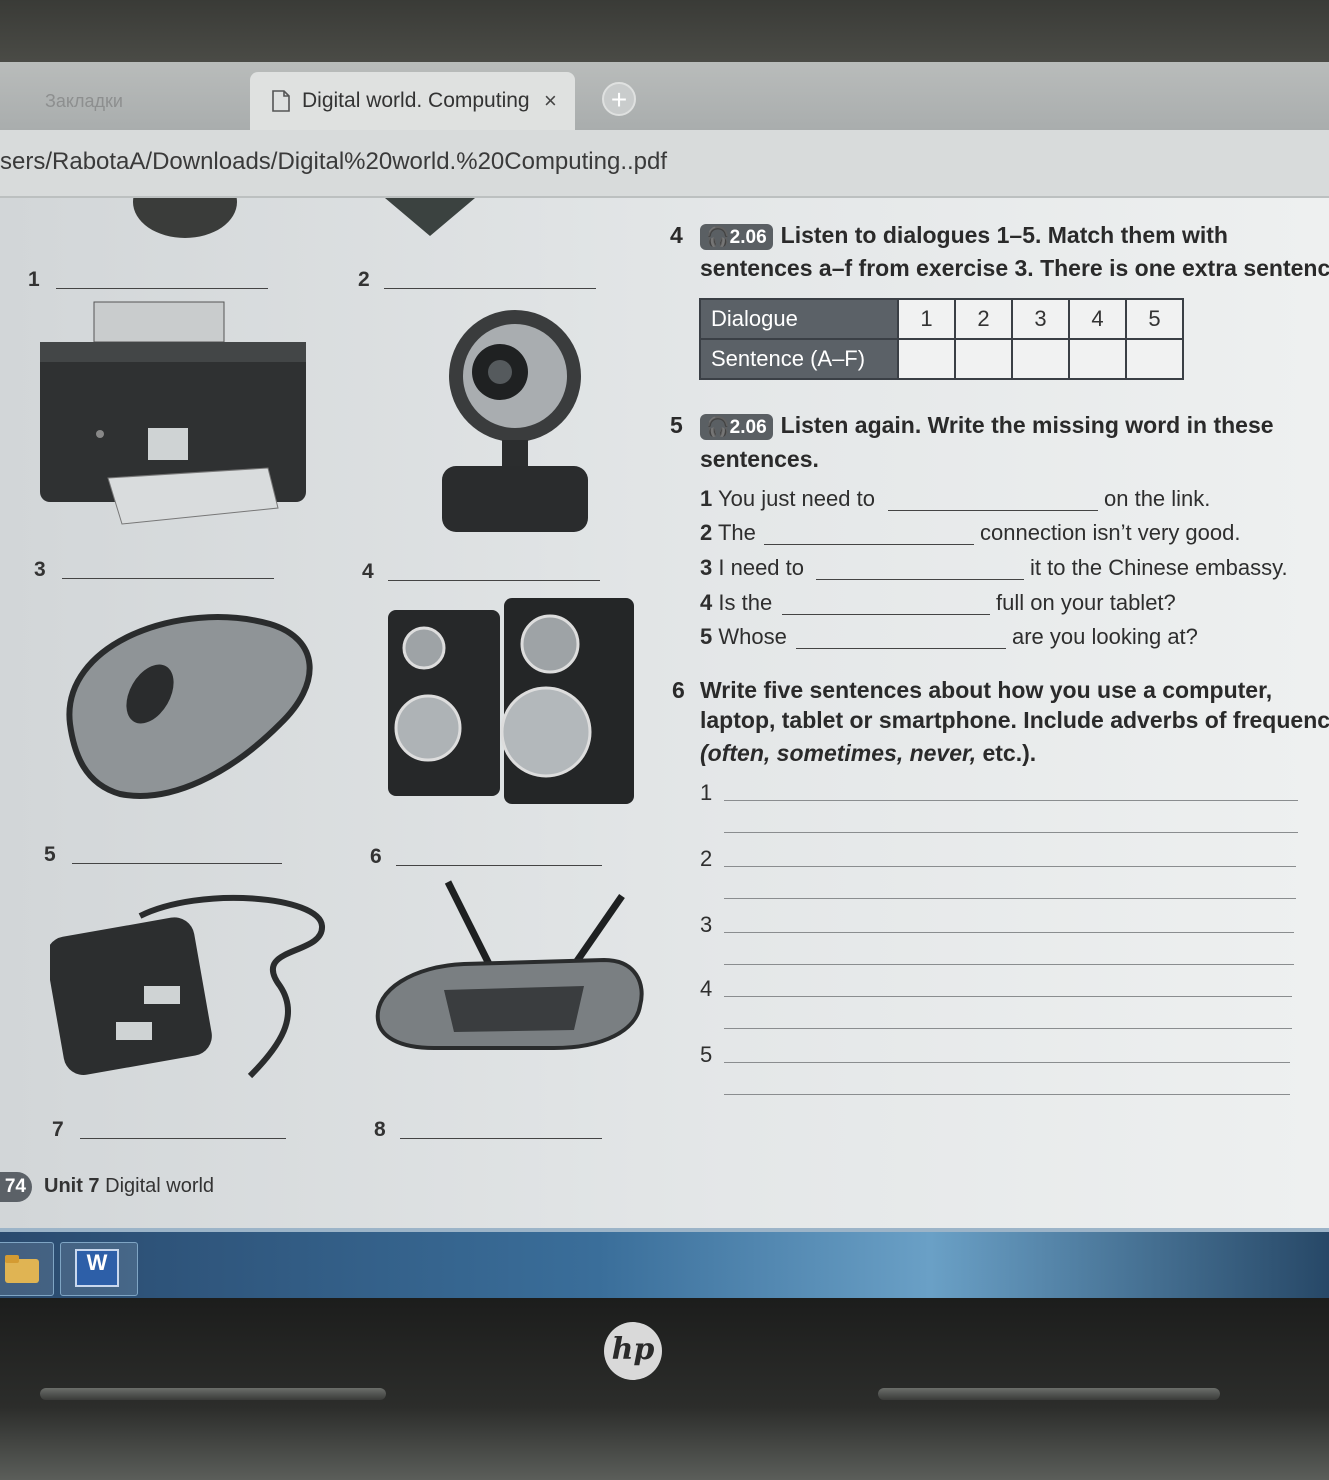 The image size is (1329, 1480). I want to click on picture-number: 1, so click(34, 279).